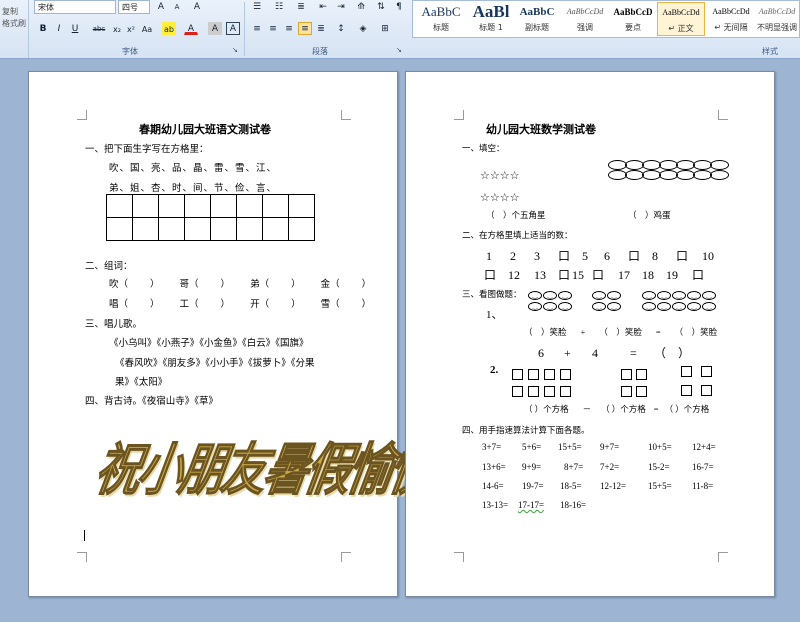 The height and width of the screenshot is (622, 800). Describe the element at coordinates (321, 28) in the screenshot. I see `distributed-icon: ≣` at that location.